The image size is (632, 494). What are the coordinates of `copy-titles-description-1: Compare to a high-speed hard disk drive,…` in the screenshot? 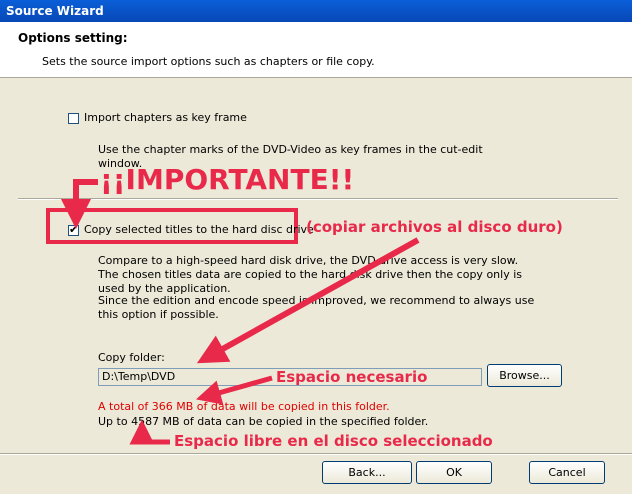 It's located at (310, 274).